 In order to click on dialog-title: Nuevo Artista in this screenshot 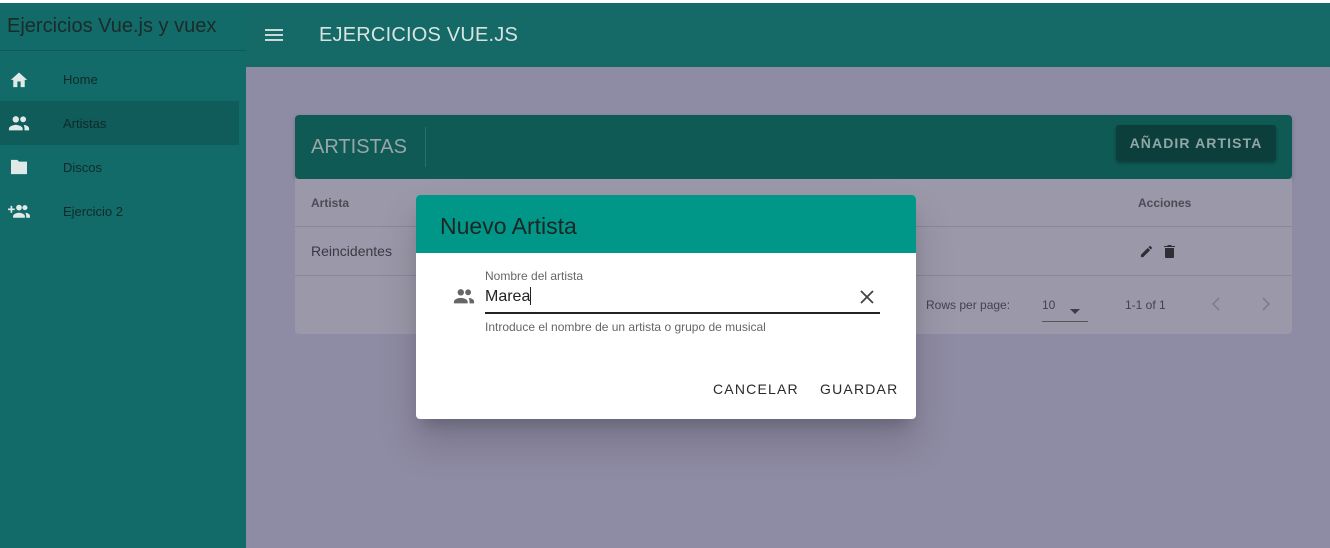, I will do `click(508, 226)`.